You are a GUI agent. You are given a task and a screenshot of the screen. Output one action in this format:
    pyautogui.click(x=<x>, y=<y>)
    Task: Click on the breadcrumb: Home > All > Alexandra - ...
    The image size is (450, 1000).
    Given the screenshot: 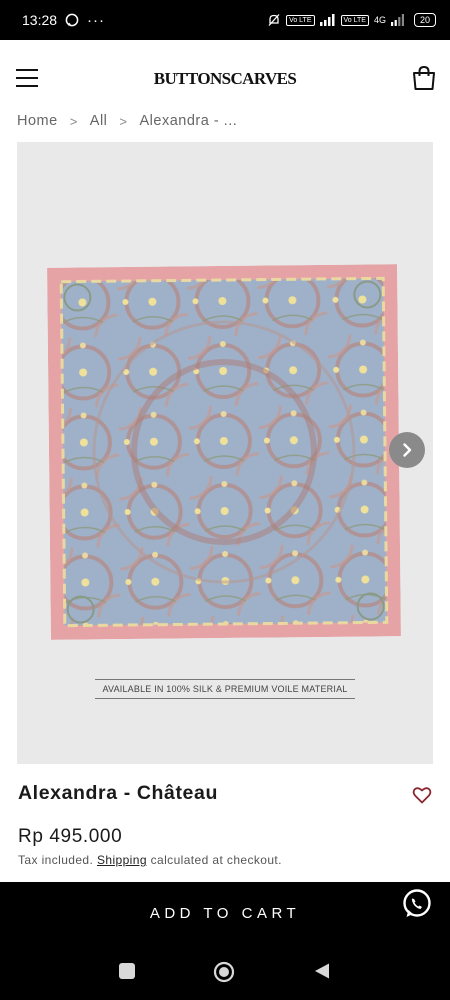 What is the action you would take?
    pyautogui.click(x=127, y=121)
    